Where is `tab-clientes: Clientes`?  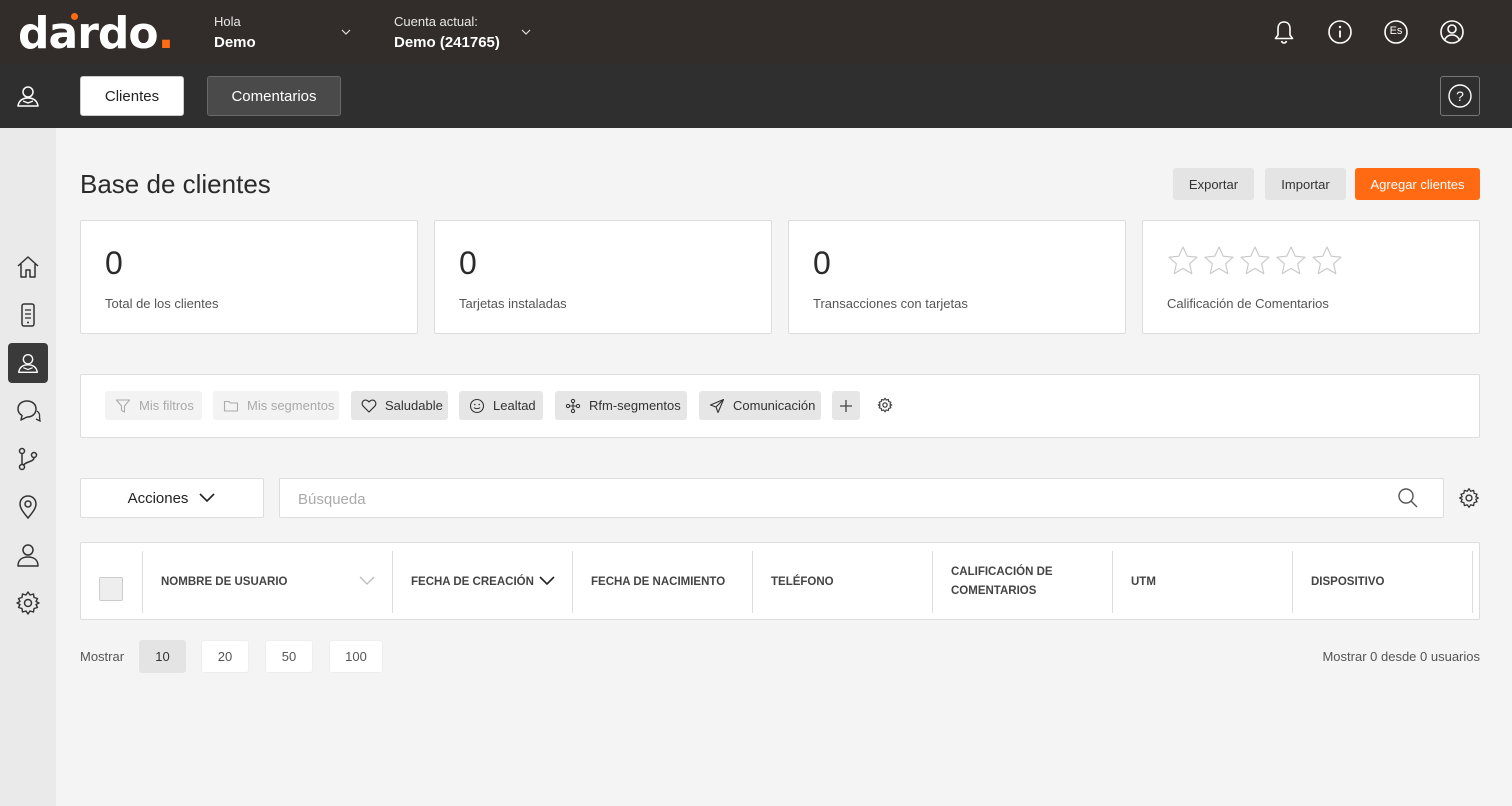
tab-clientes: Clientes is located at coordinates (132, 96).